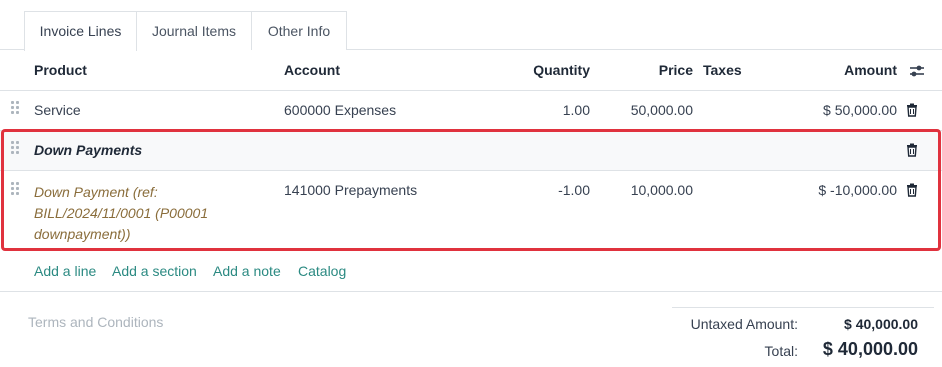  What do you see at coordinates (881, 324) in the screenshot?
I see `untaxed-amount-value: $ 40,000.00` at bounding box center [881, 324].